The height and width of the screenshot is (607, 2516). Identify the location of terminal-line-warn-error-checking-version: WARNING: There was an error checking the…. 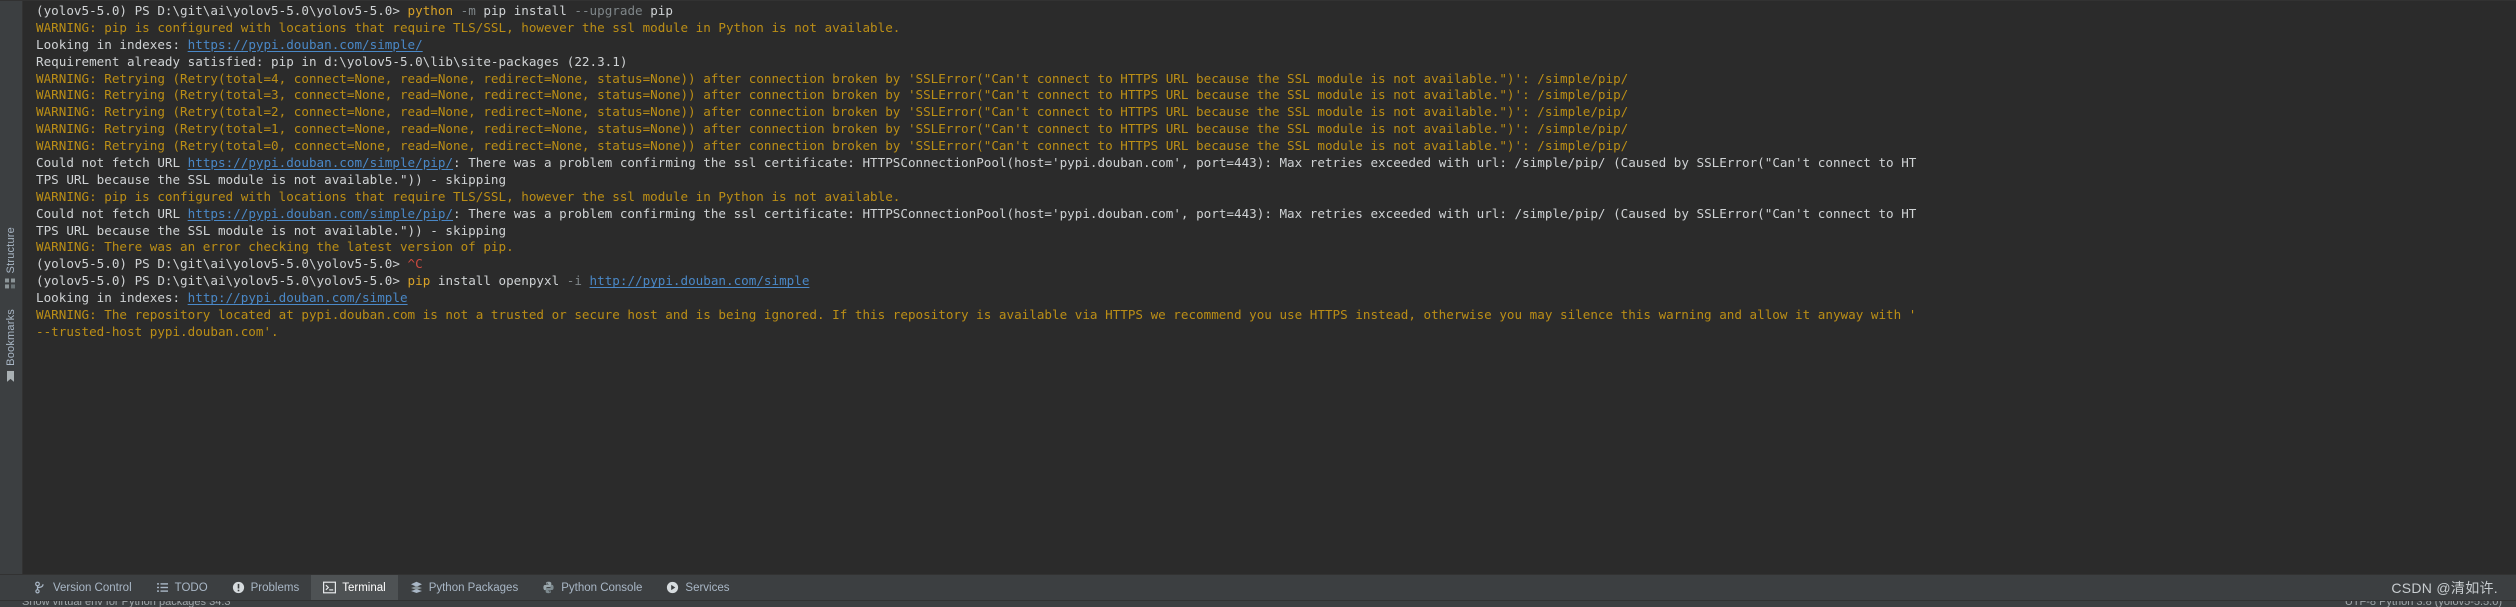
(1276, 247).